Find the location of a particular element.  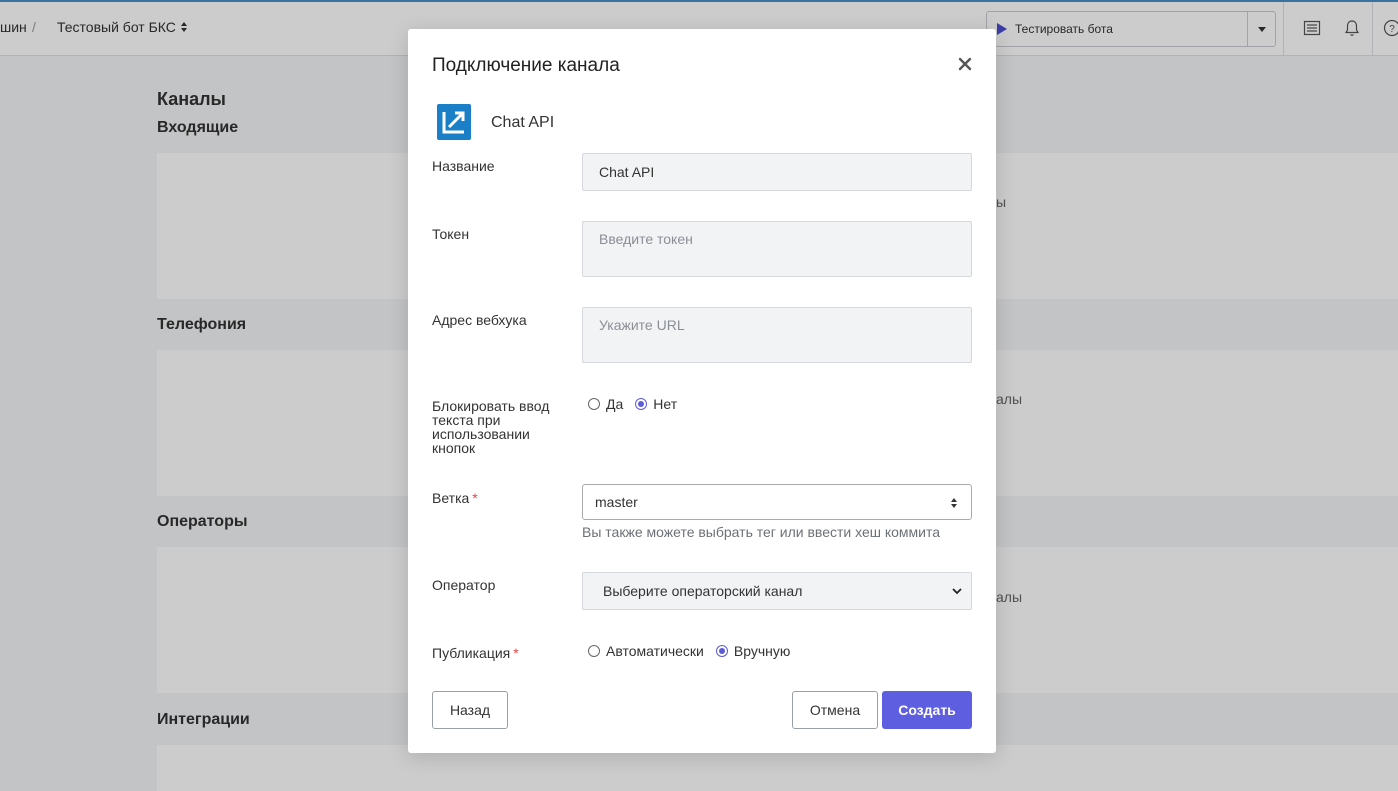

publication-label: Публикация * is located at coordinates (475, 653).